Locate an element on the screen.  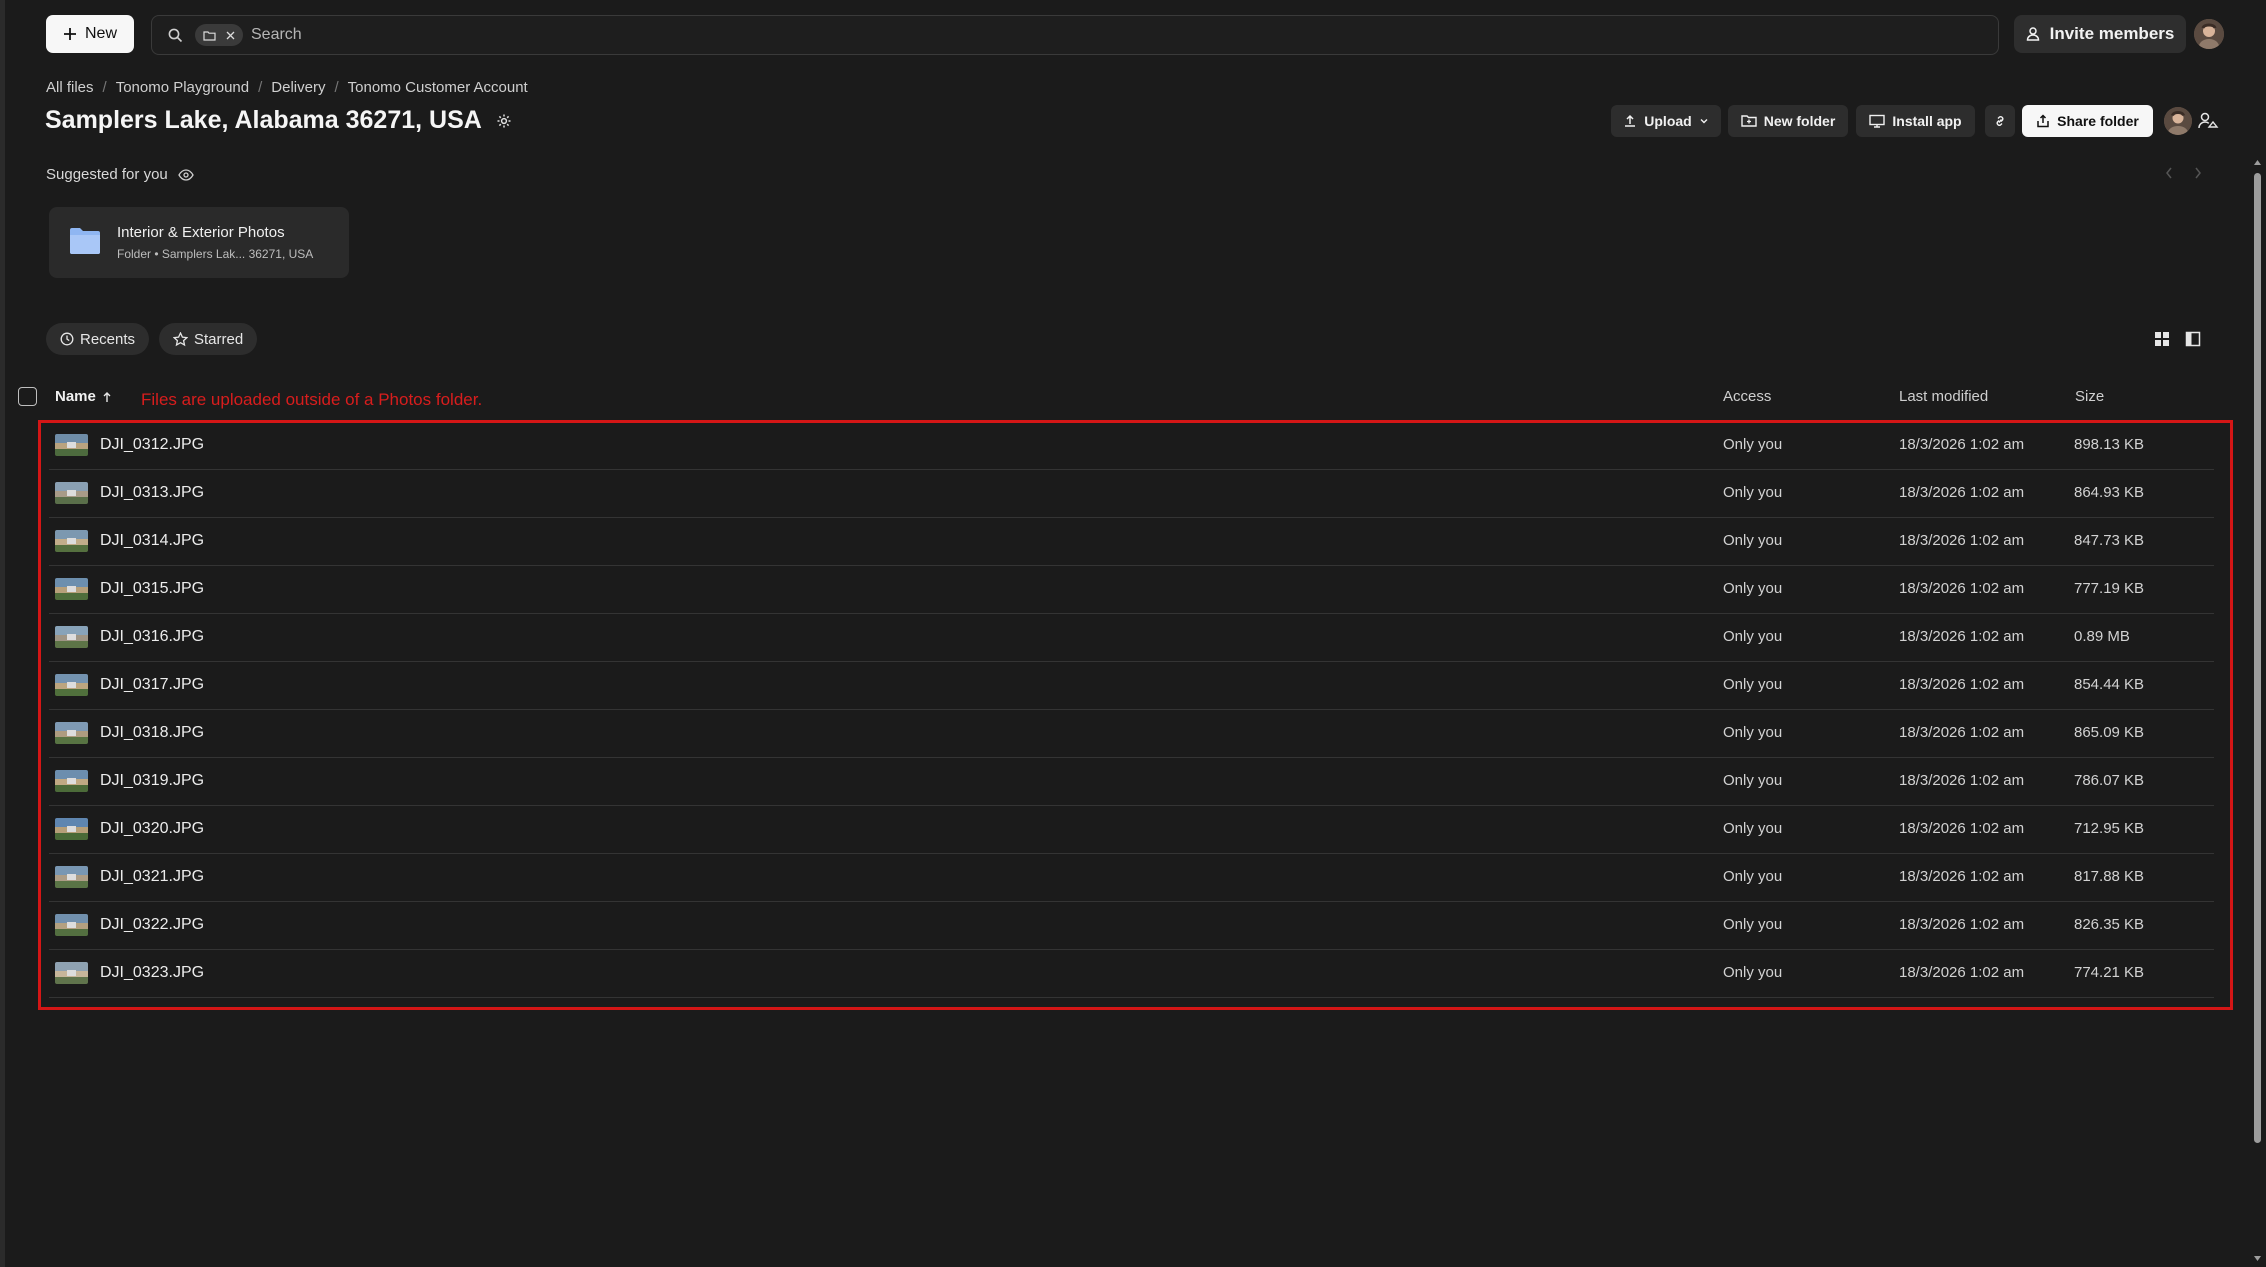
folder-scope-chip is located at coordinates (219, 35).